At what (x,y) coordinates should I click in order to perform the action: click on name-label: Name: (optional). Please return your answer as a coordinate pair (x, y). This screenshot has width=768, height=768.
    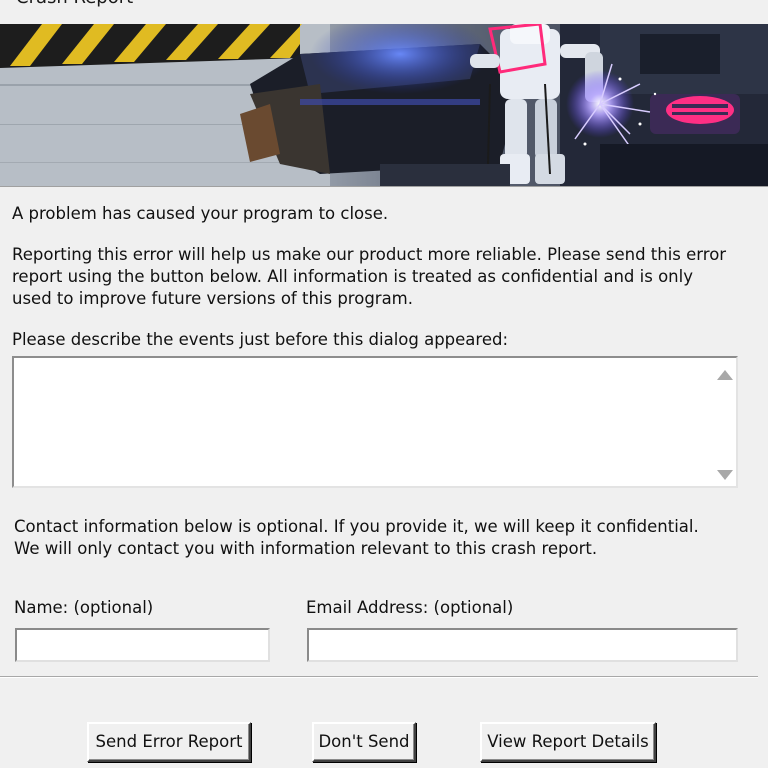
    Looking at the image, I should click on (84, 607).